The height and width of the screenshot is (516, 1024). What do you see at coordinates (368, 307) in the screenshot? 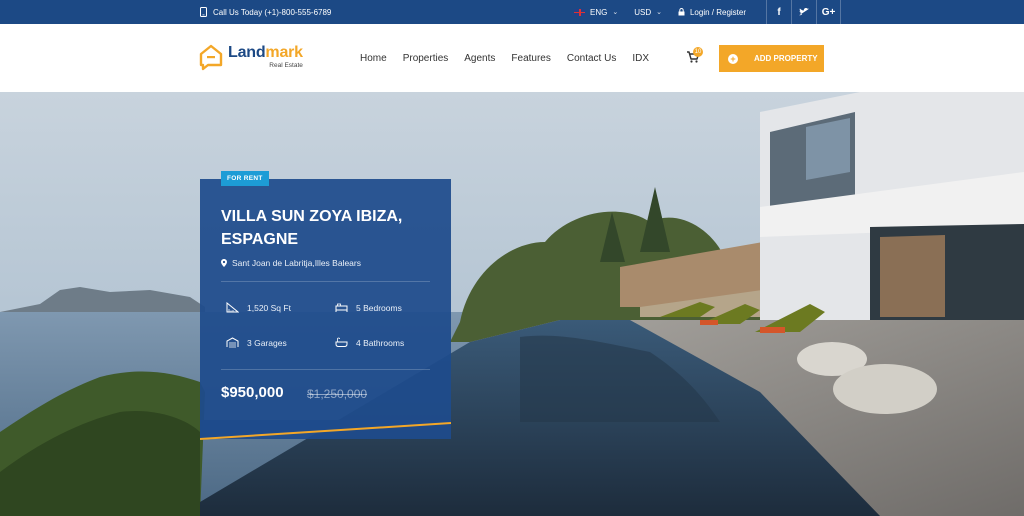
I see `feature-bedrooms: 5 Bedrooms` at bounding box center [368, 307].